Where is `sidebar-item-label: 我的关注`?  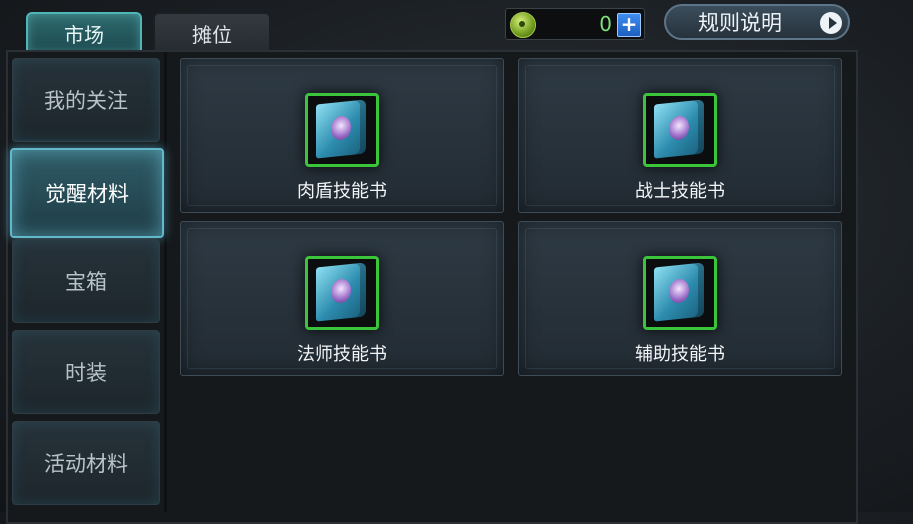 sidebar-item-label: 我的关注 is located at coordinates (86, 101).